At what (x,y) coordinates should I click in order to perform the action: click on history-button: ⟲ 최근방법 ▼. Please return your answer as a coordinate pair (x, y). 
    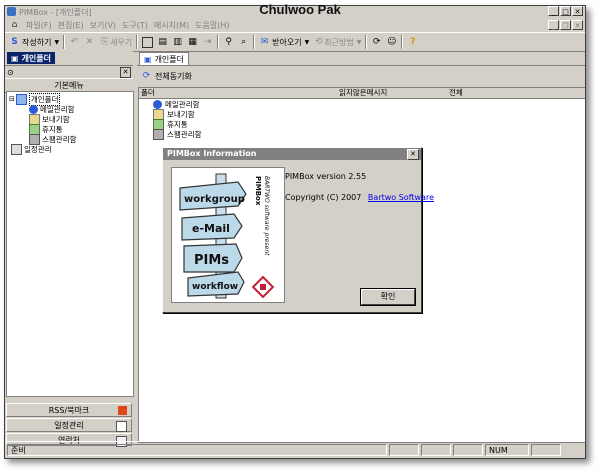
    Looking at the image, I should click on (337, 42).